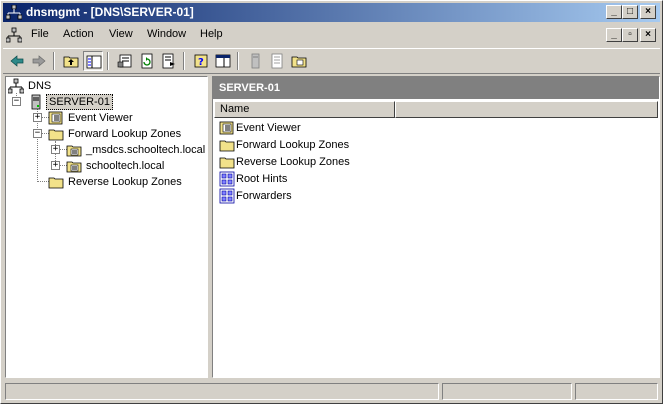  I want to click on zone-button, so click(299, 61).